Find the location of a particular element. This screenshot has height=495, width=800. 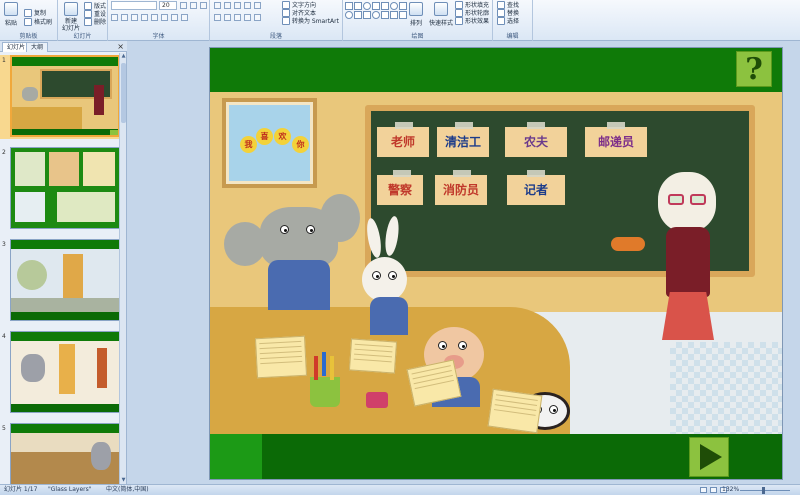

delete-button: 删除 is located at coordinates (95, 21).